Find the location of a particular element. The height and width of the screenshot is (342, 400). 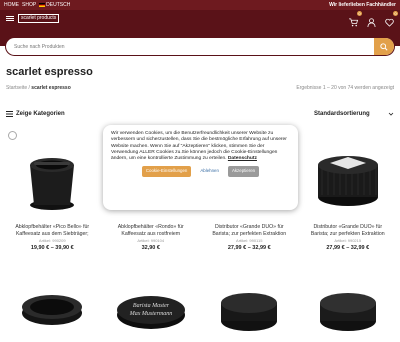

sort-select-value: Standardsortierung is located at coordinates (342, 114).